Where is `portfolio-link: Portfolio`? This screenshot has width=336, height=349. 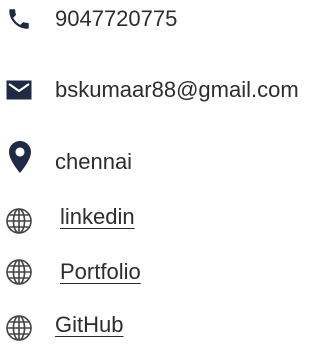 portfolio-link: Portfolio is located at coordinates (100, 272).